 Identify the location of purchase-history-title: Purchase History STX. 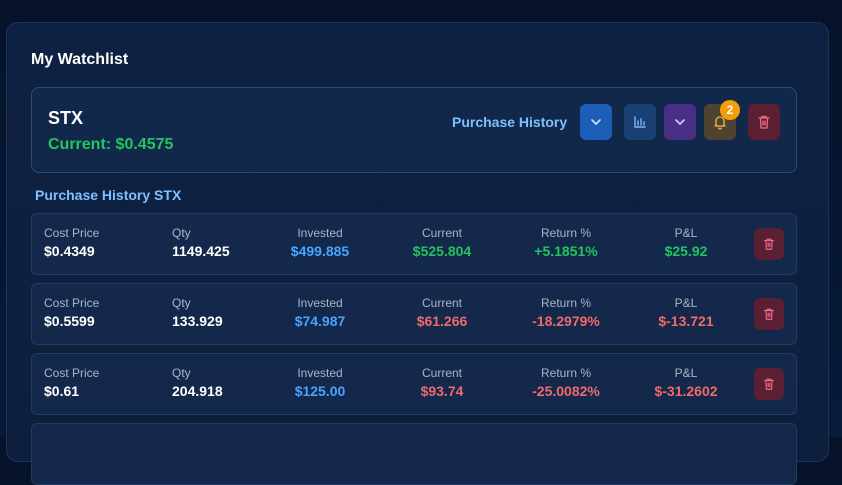
(108, 195).